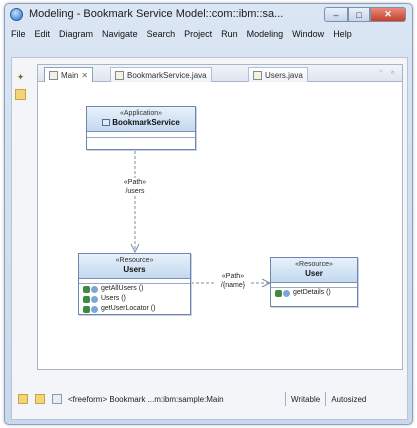 This screenshot has height=428, width=417. I want to click on tab-label: Users.java, so click(284, 75).